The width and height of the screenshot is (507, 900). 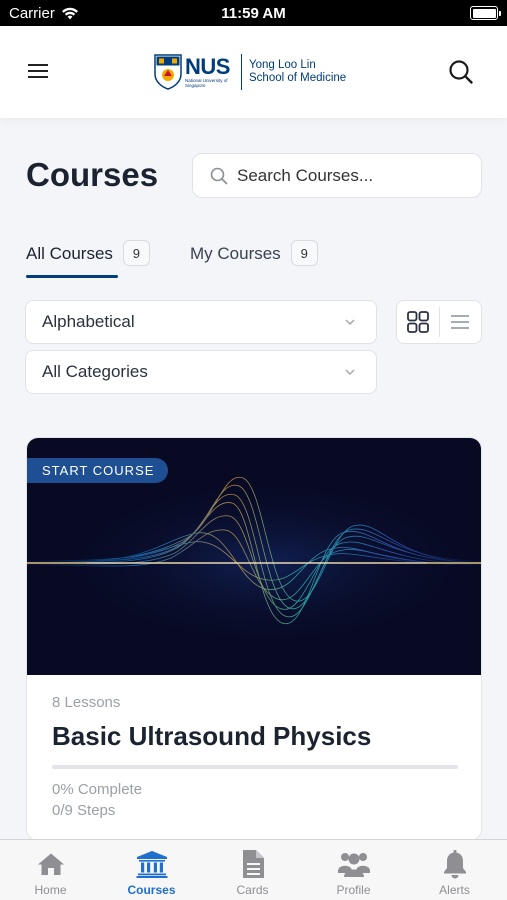 What do you see at coordinates (88, 321) in the screenshot?
I see `sort-select-value: Alphabetical` at bounding box center [88, 321].